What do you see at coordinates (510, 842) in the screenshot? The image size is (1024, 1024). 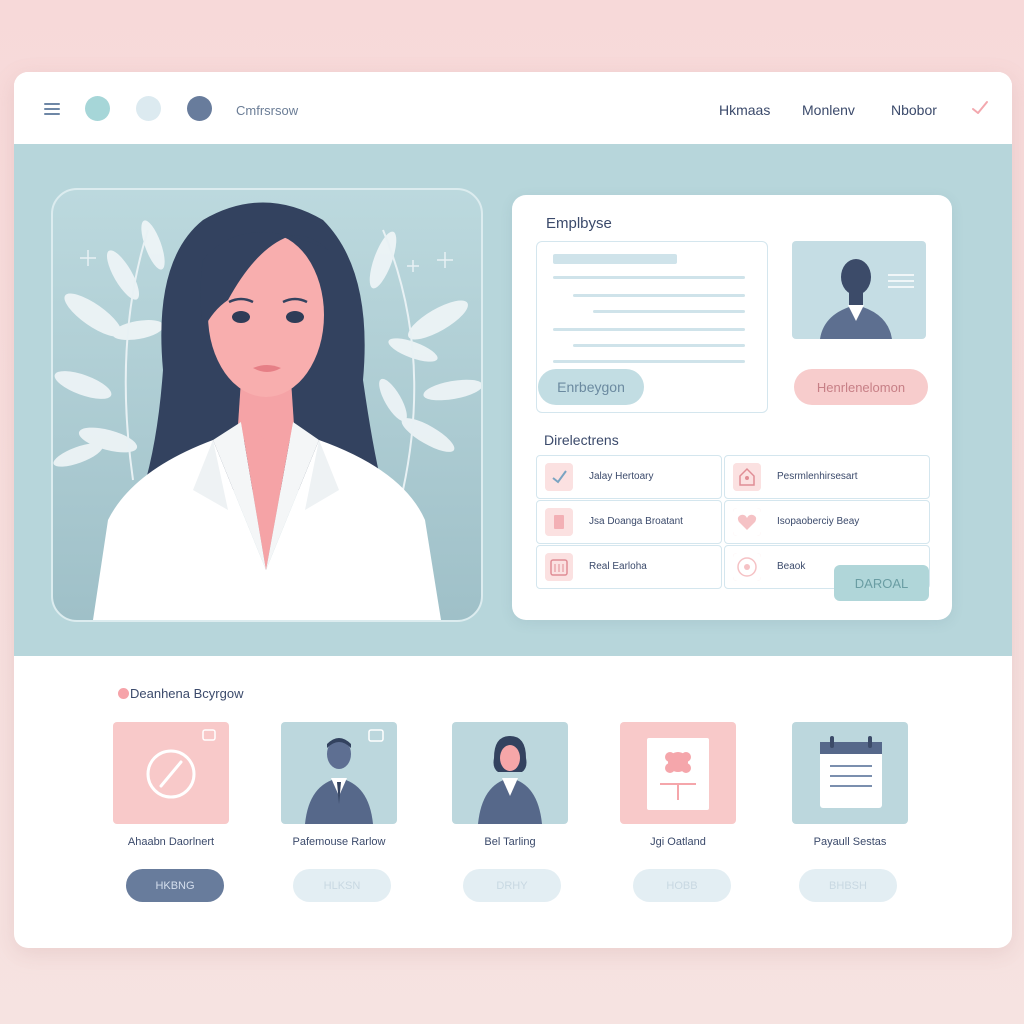 I see `tile-3-label: Bel Tarling` at bounding box center [510, 842].